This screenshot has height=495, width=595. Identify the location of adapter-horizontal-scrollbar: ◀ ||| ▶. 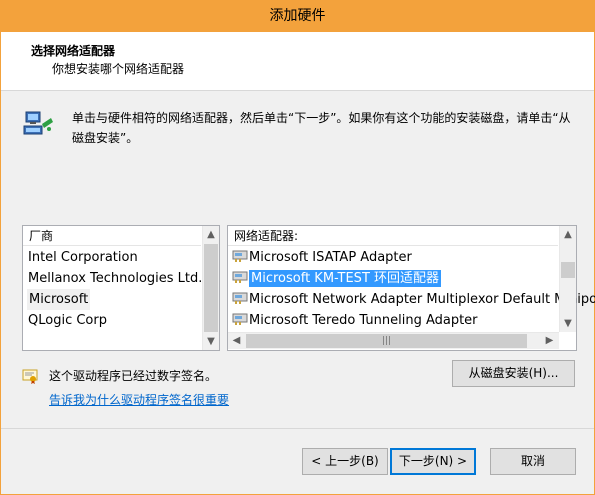
(393, 340).